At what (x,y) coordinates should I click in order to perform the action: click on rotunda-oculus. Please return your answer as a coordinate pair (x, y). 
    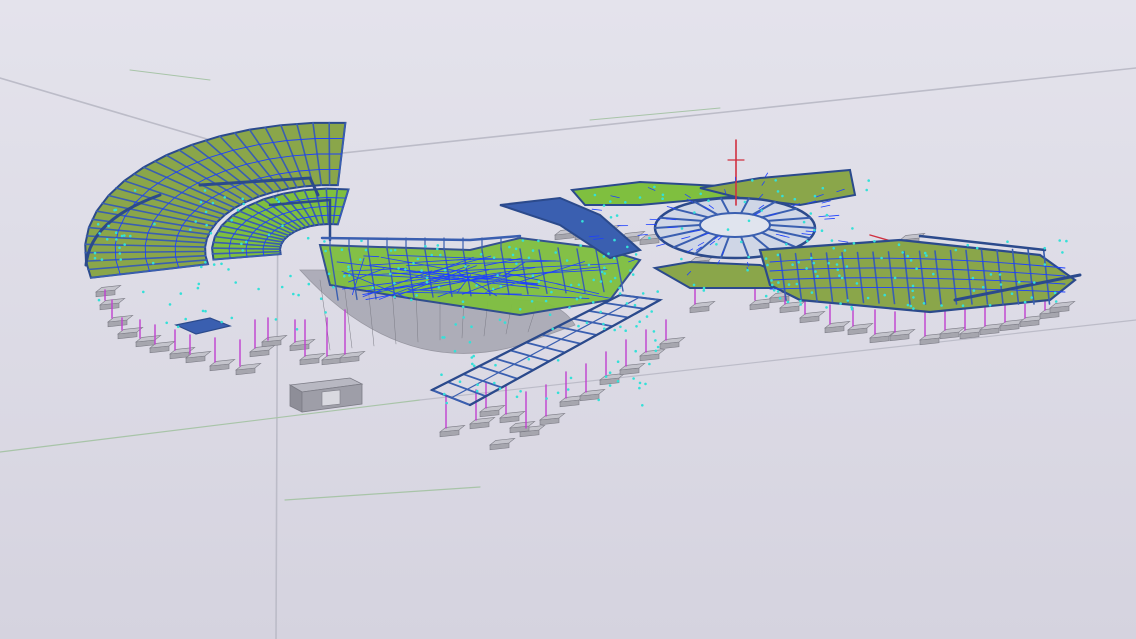
    Looking at the image, I should click on (735, 225).